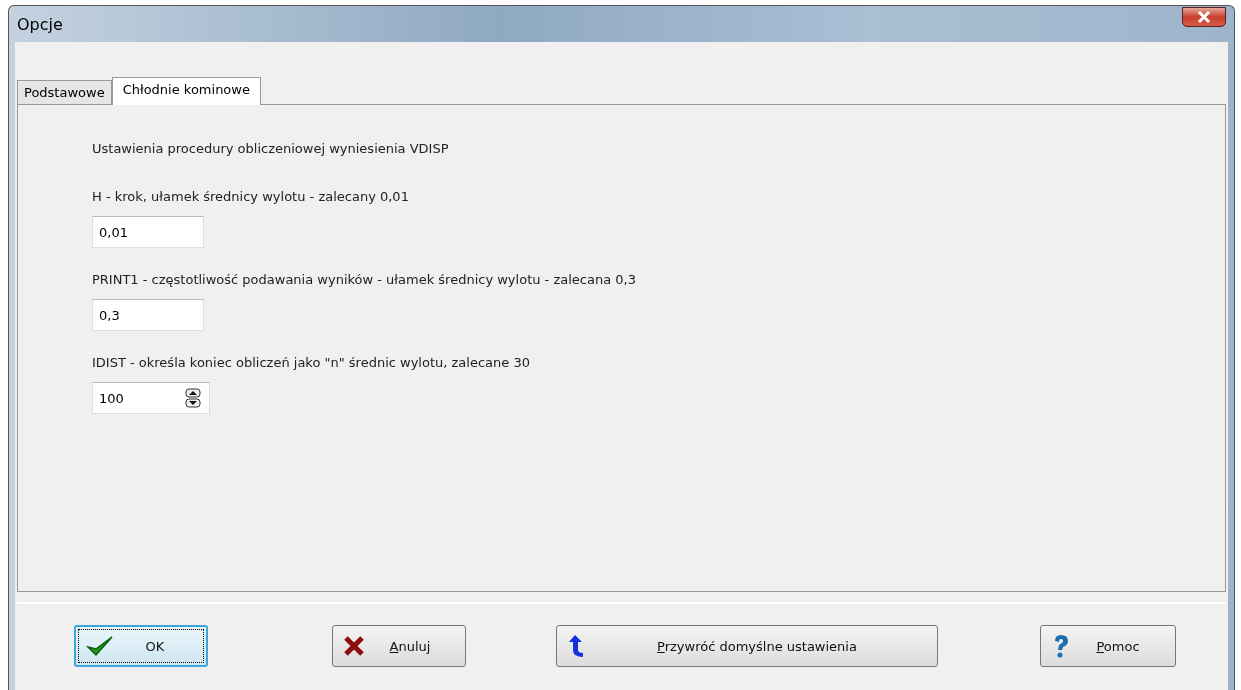 The height and width of the screenshot is (690, 1241). What do you see at coordinates (364, 279) in the screenshot?
I see `field-label: PRINT1 - częstotliwość podawania wyników - ułamek średnicy wylotu - zalecana 0,3` at bounding box center [364, 279].